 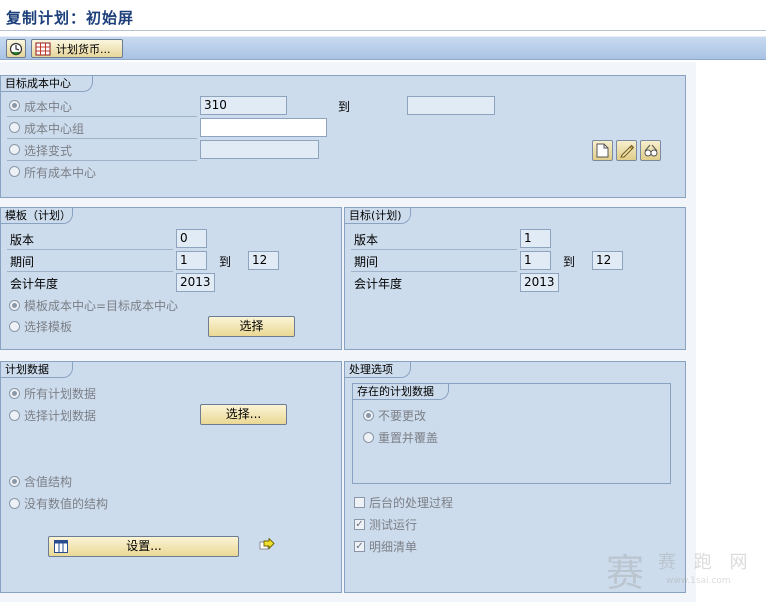 What do you see at coordinates (378, 216) in the screenshot?
I see `group-title: 目标(计划)` at bounding box center [378, 216].